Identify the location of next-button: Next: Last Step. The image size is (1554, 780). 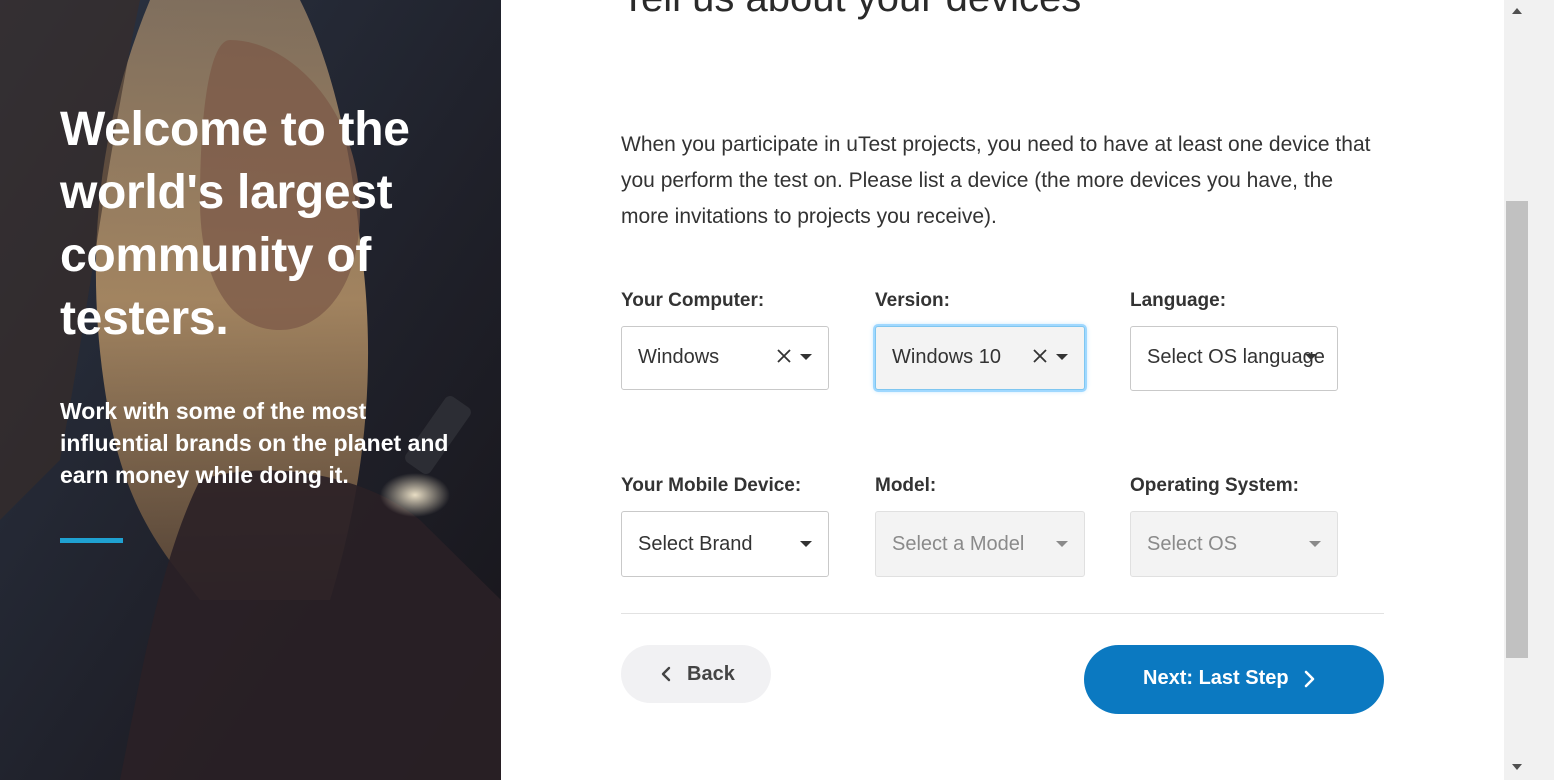
(1234, 679).